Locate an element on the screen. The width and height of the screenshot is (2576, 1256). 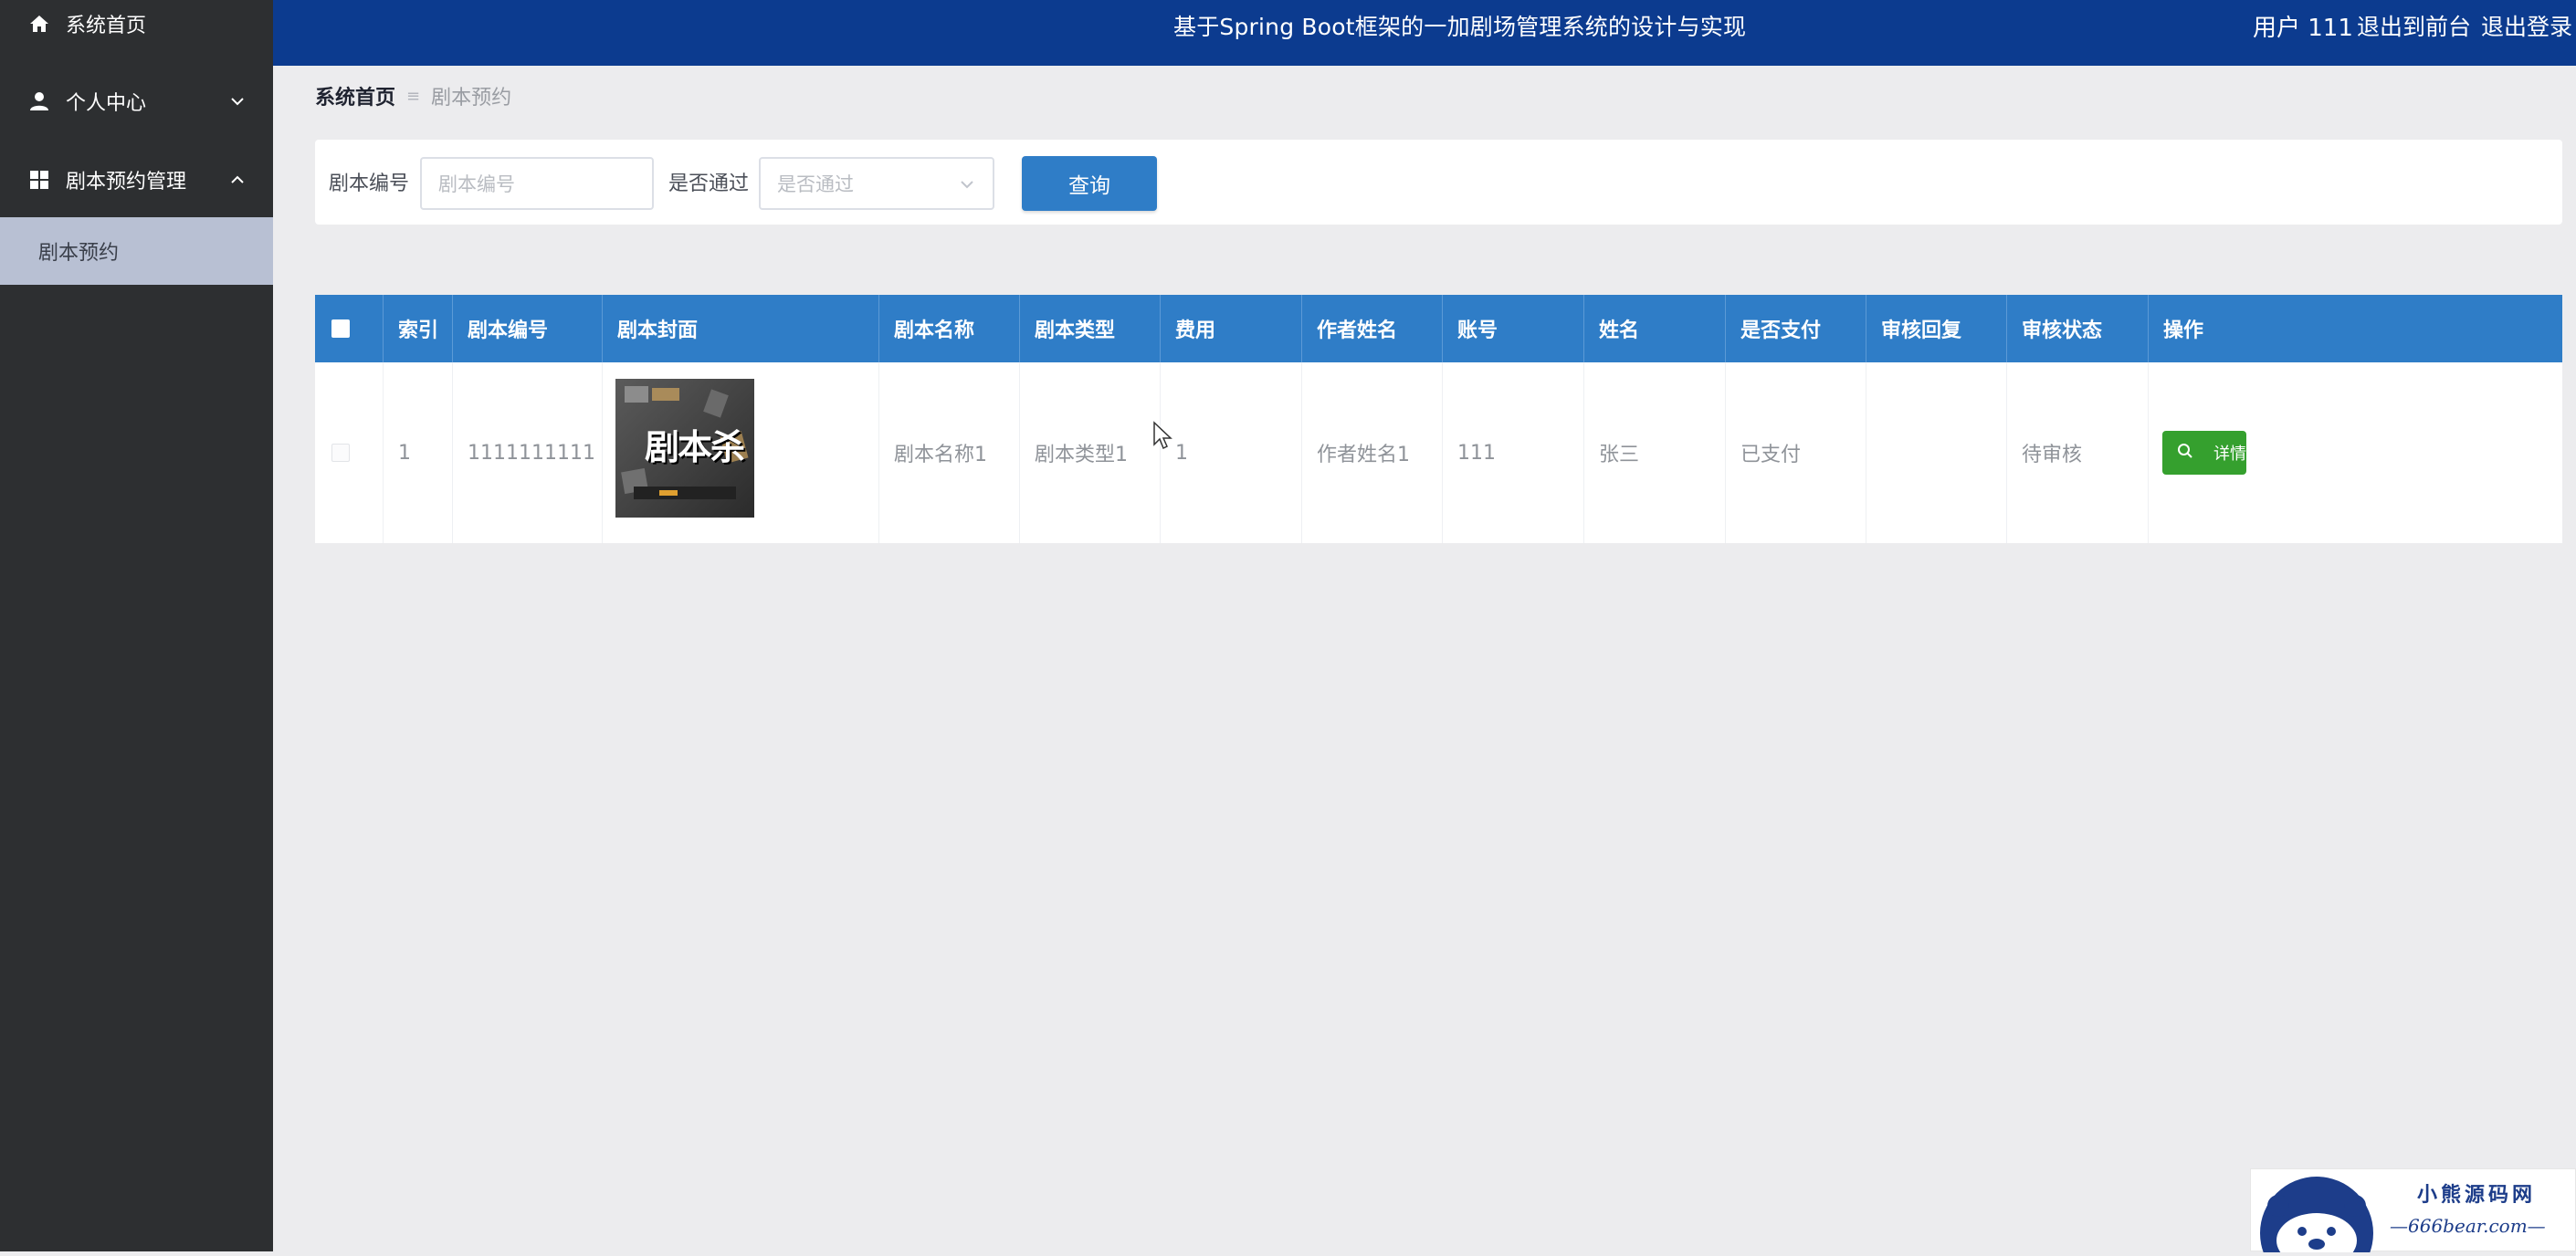
script-no-label: 剧本编号 is located at coordinates (369, 184).